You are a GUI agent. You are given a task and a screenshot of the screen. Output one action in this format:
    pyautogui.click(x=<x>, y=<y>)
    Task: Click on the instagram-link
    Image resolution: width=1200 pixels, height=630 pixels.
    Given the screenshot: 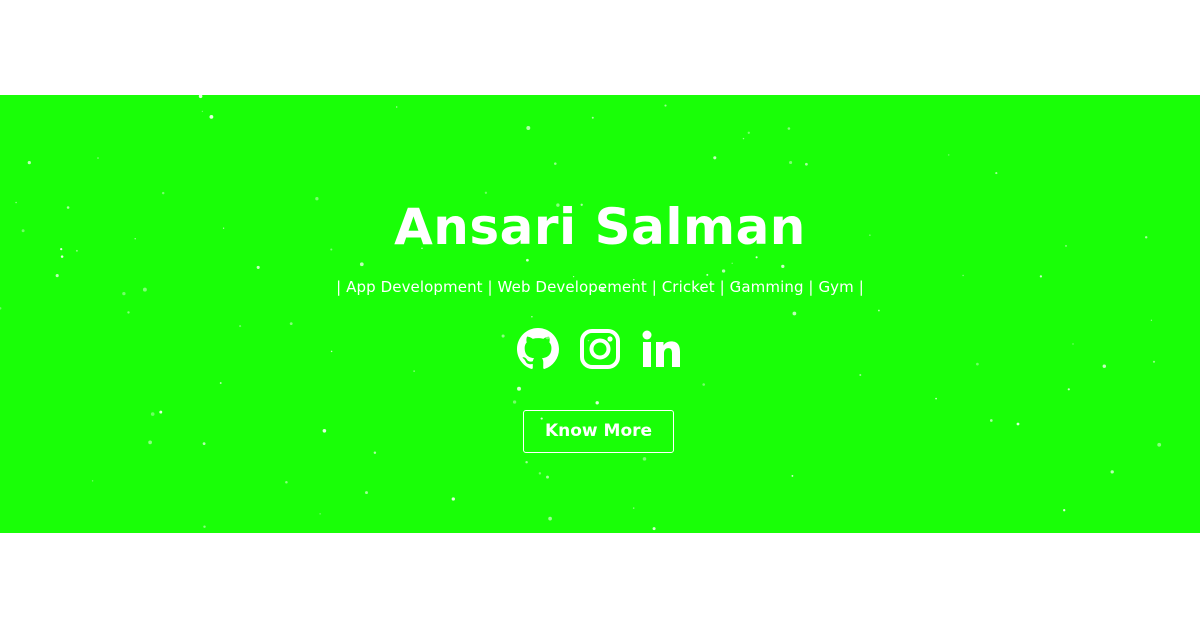 What is the action you would take?
    pyautogui.click(x=600, y=349)
    